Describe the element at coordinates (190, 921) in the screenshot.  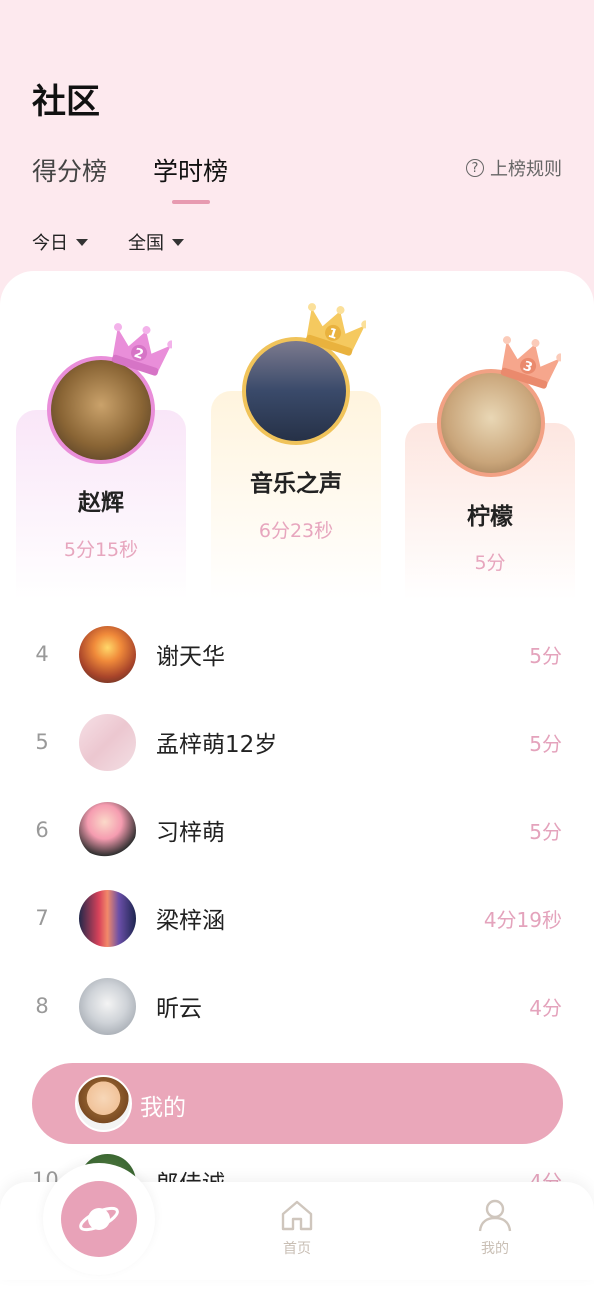
I see `user-name: 梁梓涵` at that location.